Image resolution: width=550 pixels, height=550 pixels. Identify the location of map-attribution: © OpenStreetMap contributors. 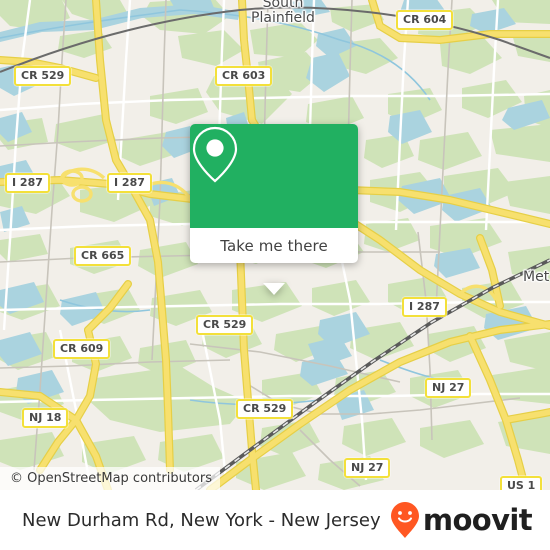
(110, 478).